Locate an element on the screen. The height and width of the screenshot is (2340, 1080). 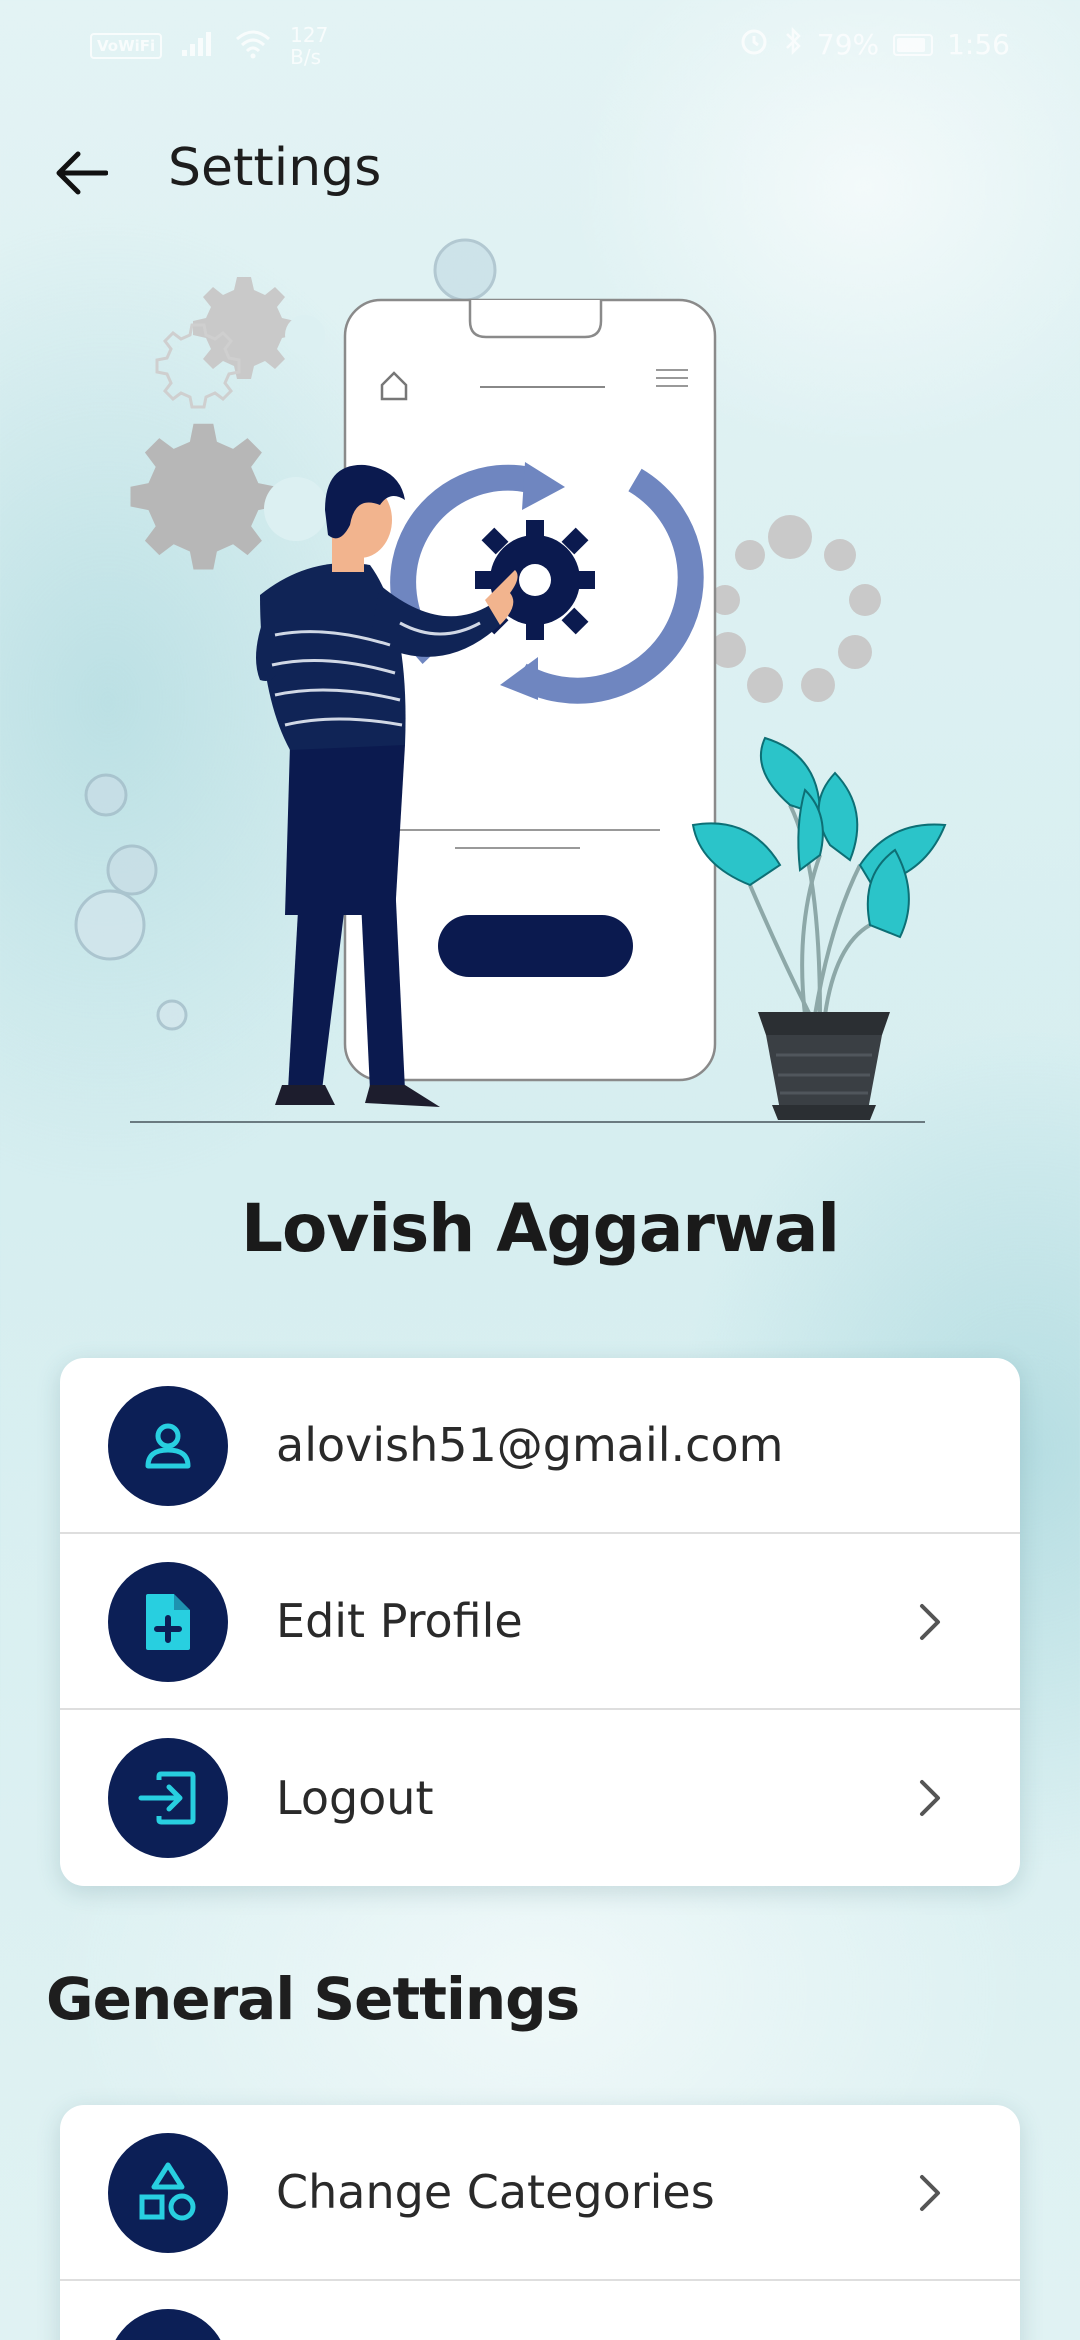
change-categories-row: Change Categories is located at coordinates (540, 2193).